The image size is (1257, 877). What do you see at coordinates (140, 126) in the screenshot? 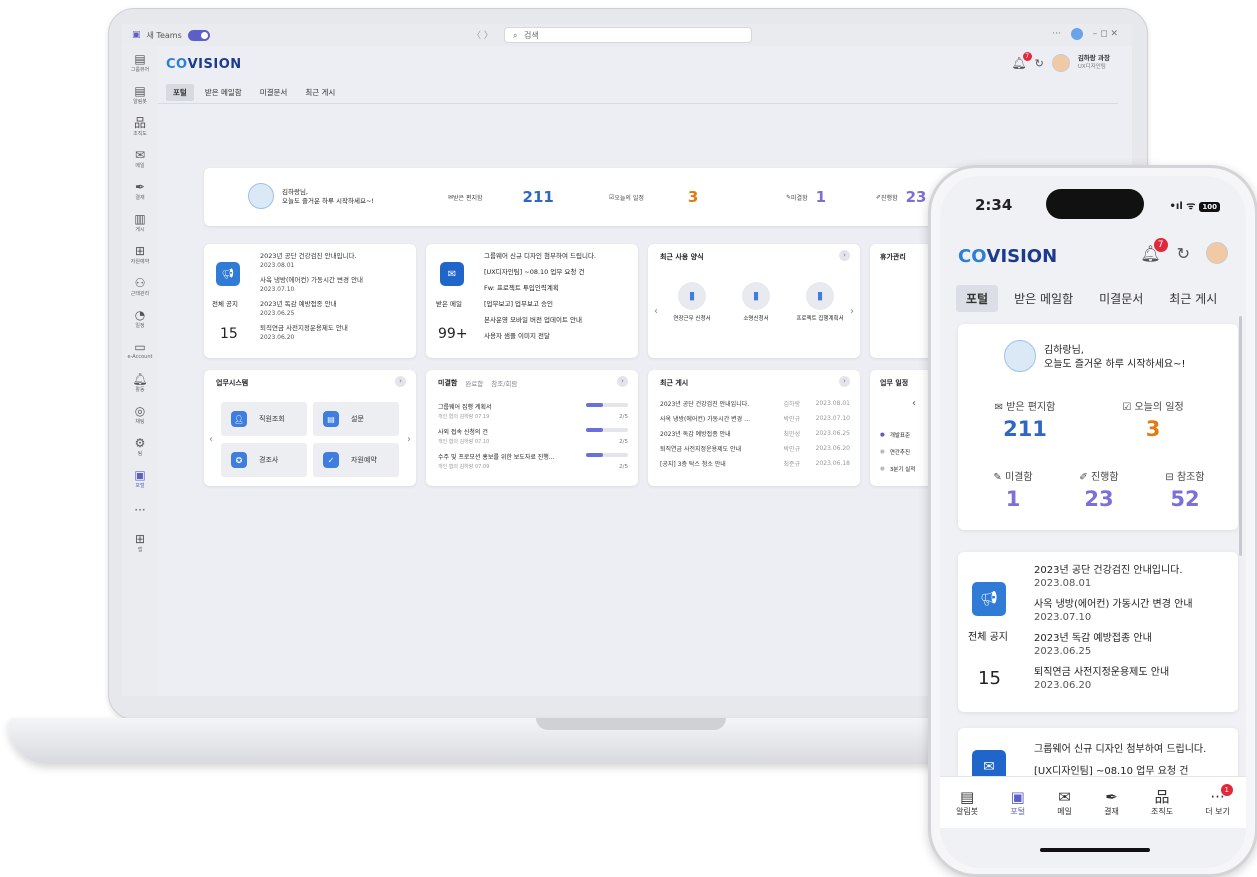
I see `rail-item: 品 조직도` at bounding box center [140, 126].